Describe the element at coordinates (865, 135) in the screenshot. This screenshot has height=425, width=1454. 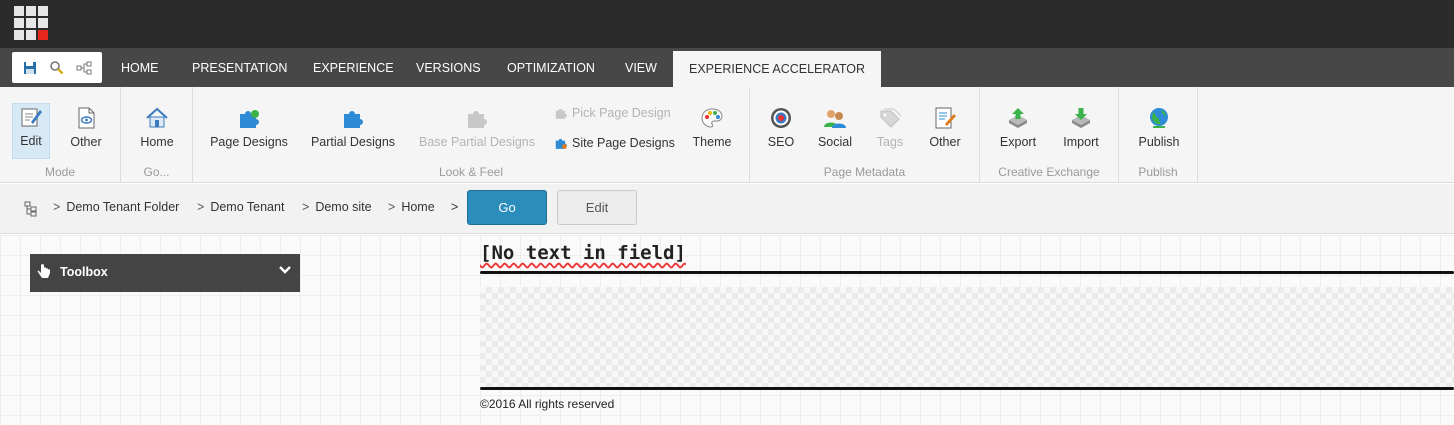
I see `group-page-metadata: SEO Social Tags Other Page Metadata` at that location.